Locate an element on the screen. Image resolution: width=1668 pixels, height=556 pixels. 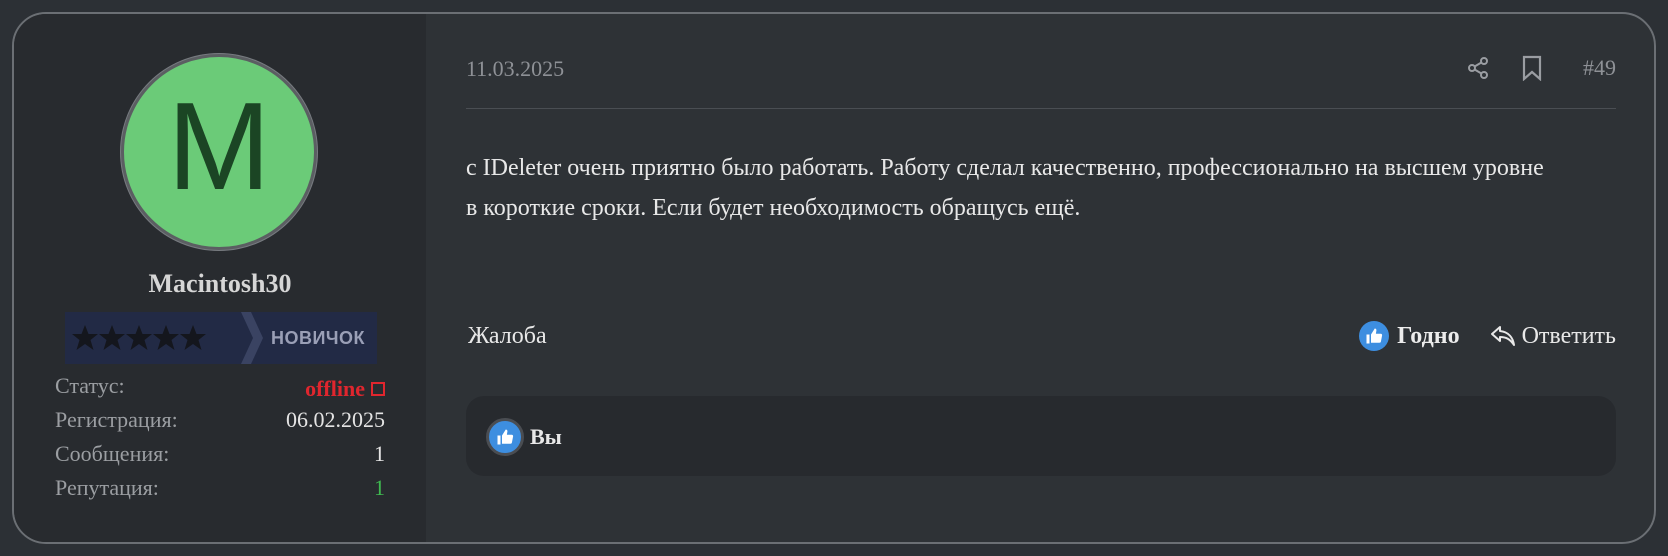
reply-label: Ответить is located at coordinates (1568, 335).